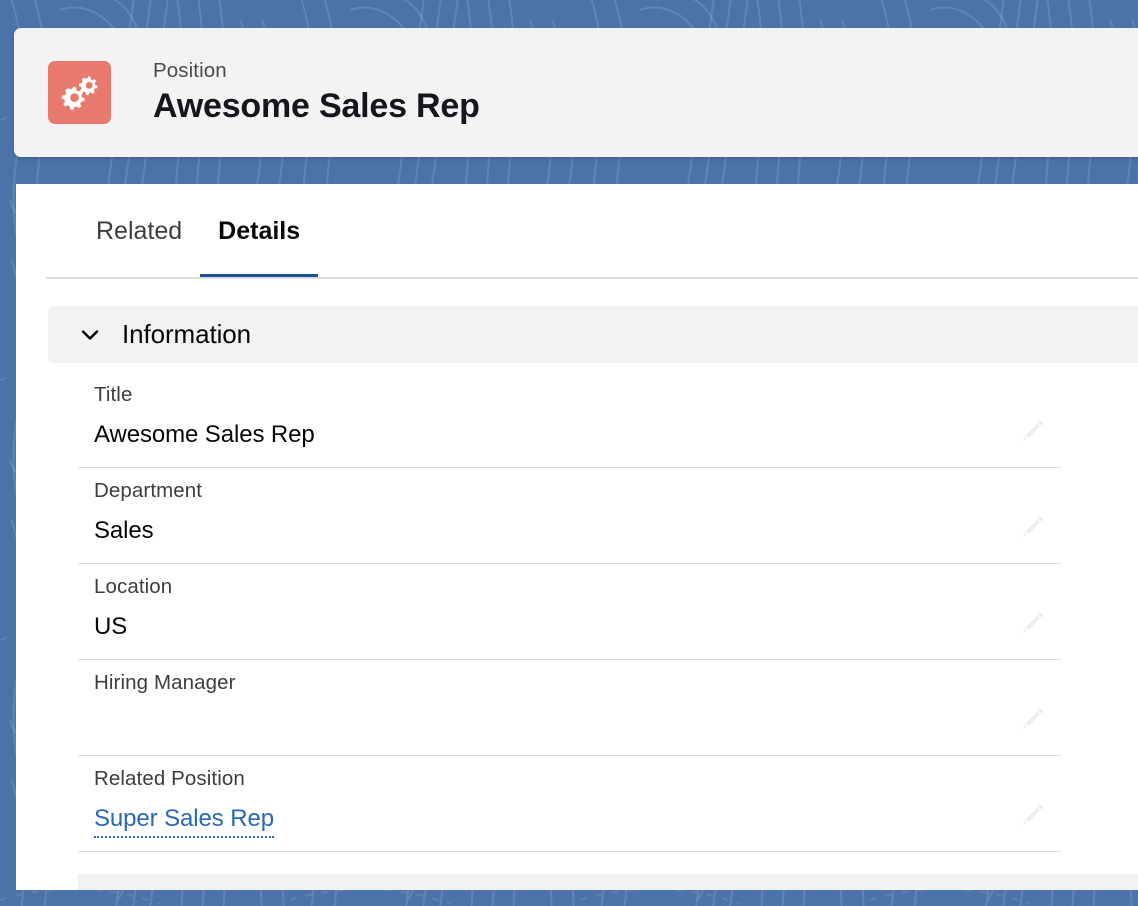 This screenshot has width=1138, height=906. Describe the element at coordinates (608, 882) in the screenshot. I see `next-section-strip` at that location.